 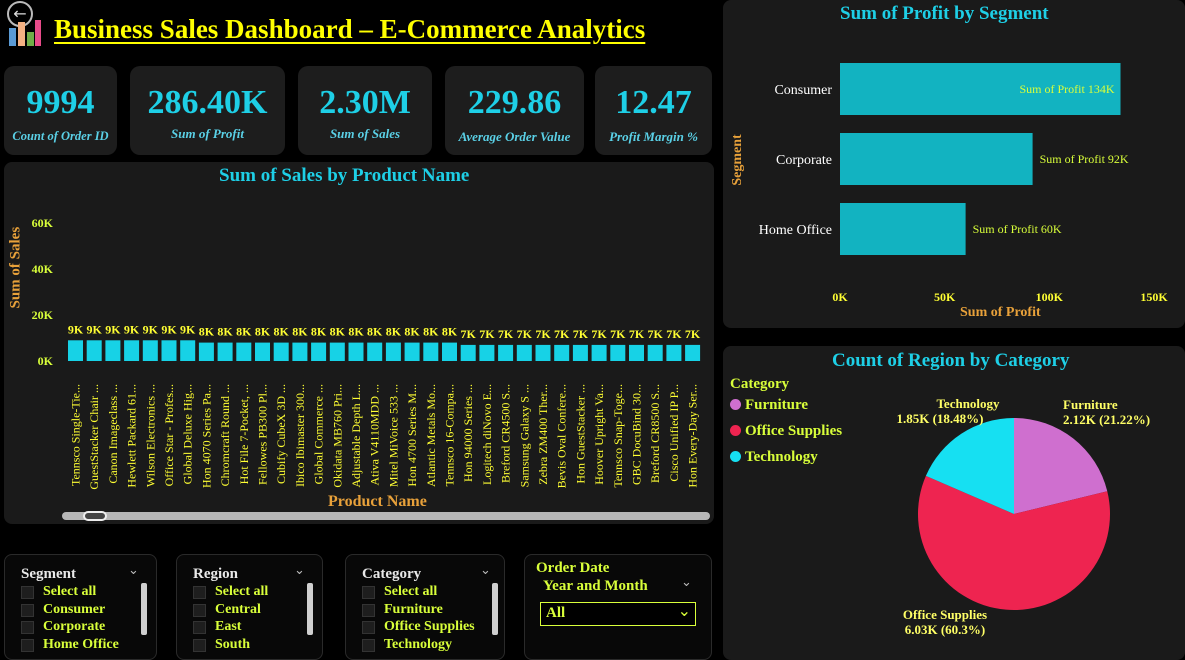 I want to click on slicer-option: Technology, so click(x=418, y=646).